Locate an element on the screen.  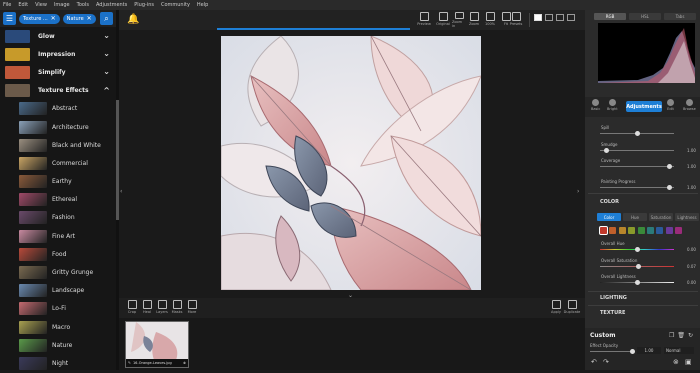
film-tool-button: Masks is located at coordinates (177, 308).